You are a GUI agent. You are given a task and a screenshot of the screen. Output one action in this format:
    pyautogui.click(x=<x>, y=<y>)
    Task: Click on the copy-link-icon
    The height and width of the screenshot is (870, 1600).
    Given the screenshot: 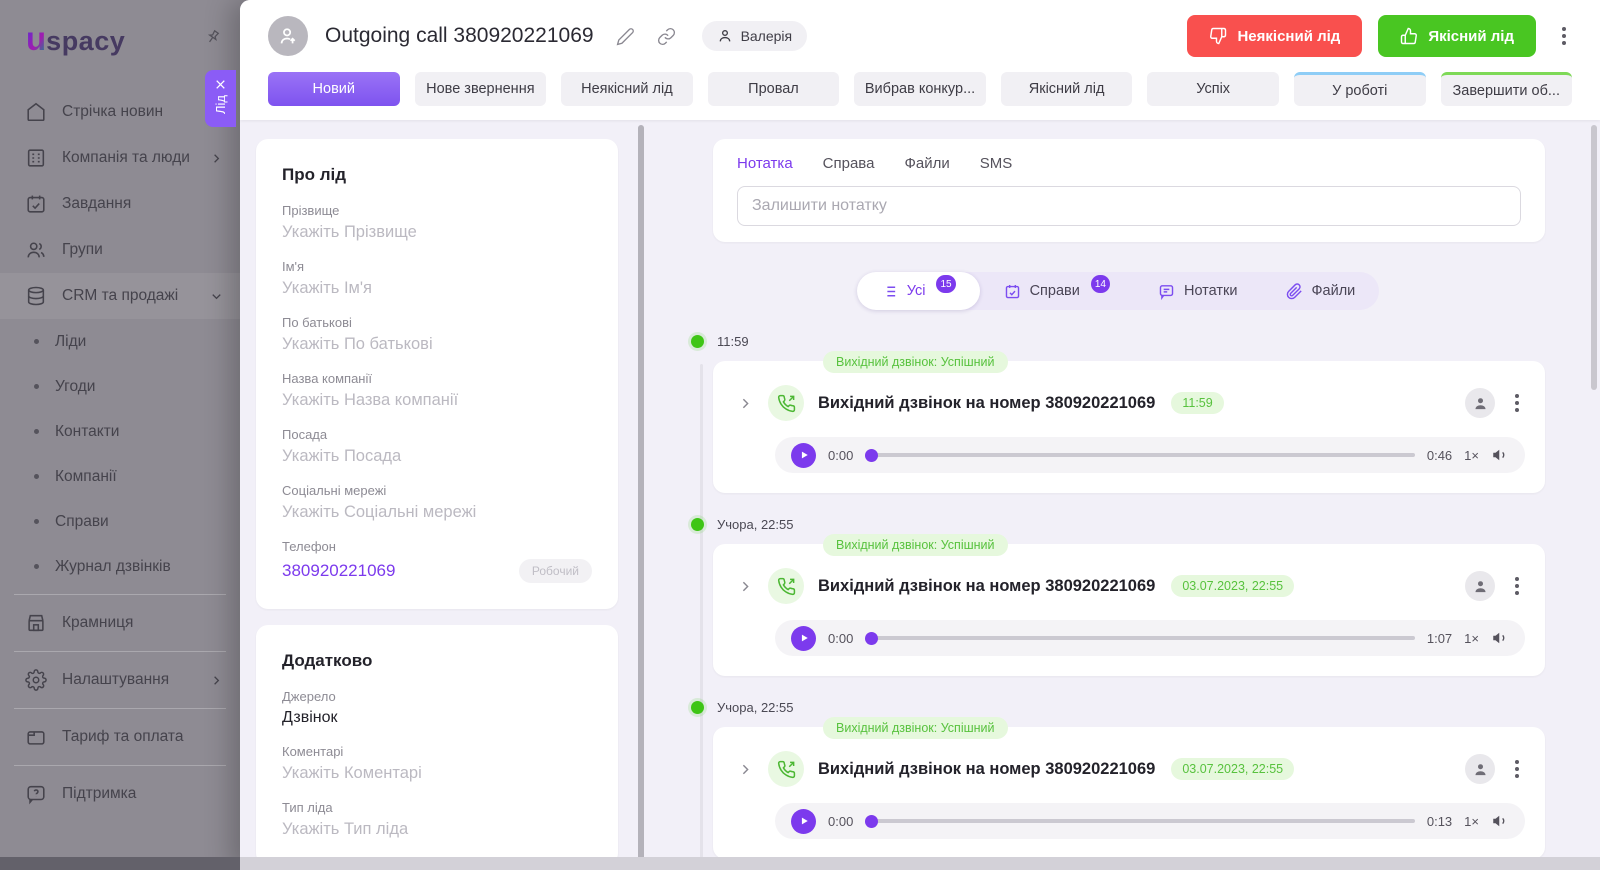 What is the action you would take?
    pyautogui.click(x=666, y=36)
    